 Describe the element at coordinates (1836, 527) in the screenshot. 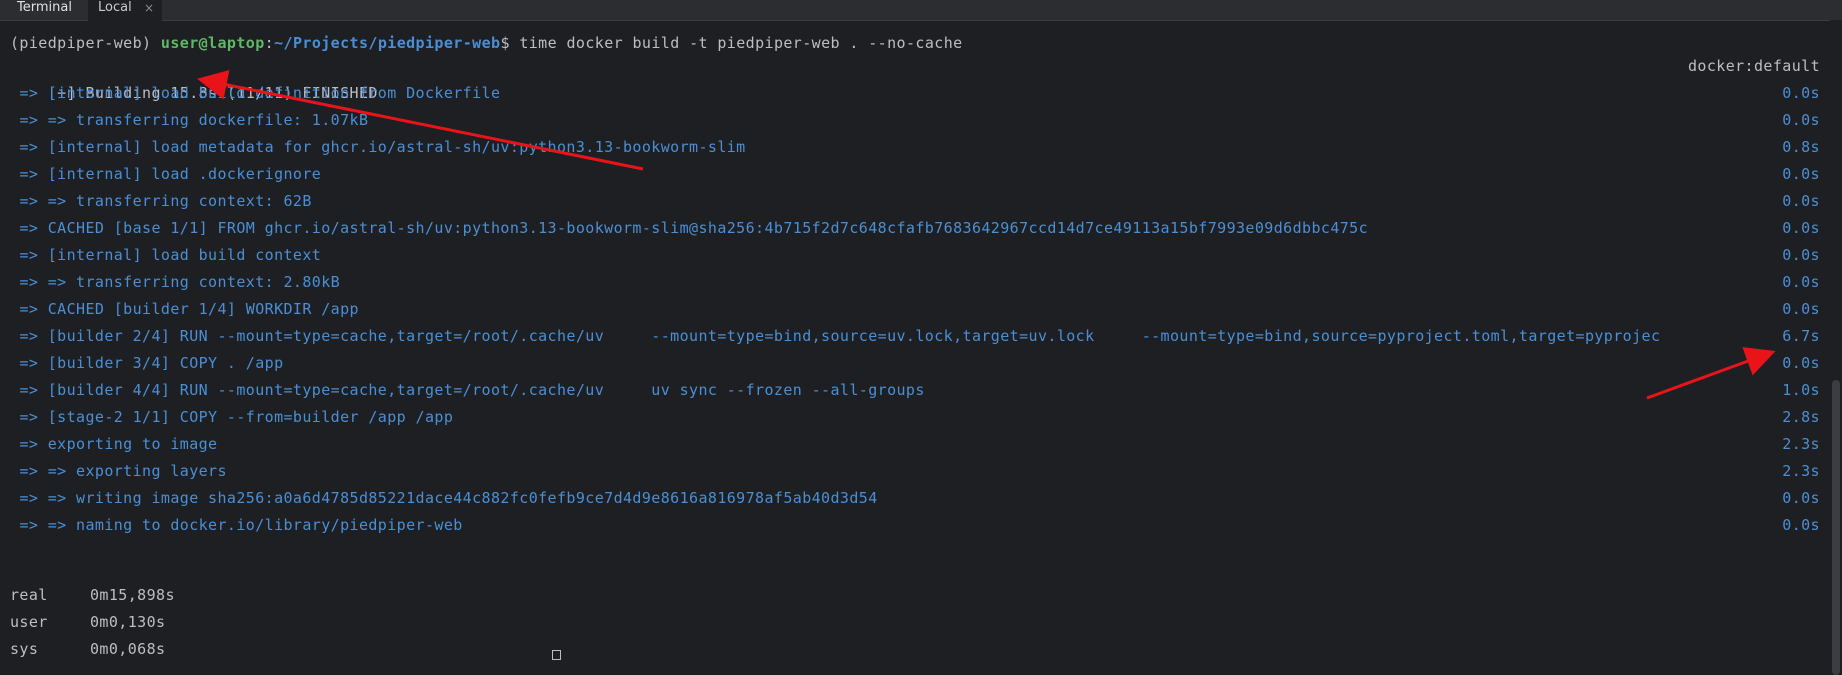

I see `scrollbar-thumb` at that location.